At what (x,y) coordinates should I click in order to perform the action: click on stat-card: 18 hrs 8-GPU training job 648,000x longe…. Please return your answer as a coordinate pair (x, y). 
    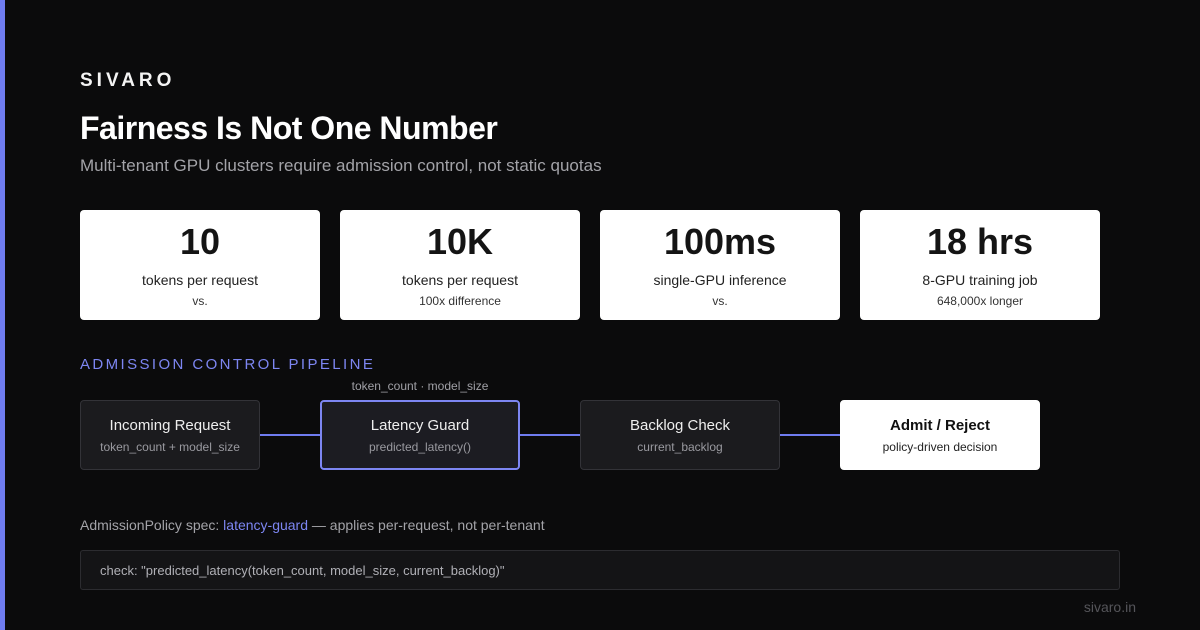
    Looking at the image, I should click on (980, 265).